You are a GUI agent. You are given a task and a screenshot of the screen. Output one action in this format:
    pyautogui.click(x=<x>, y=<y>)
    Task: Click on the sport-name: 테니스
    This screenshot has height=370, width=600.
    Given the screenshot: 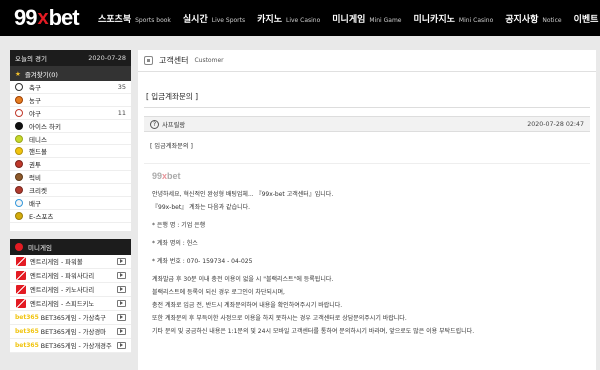 What is the action you would take?
    pyautogui.click(x=38, y=139)
    